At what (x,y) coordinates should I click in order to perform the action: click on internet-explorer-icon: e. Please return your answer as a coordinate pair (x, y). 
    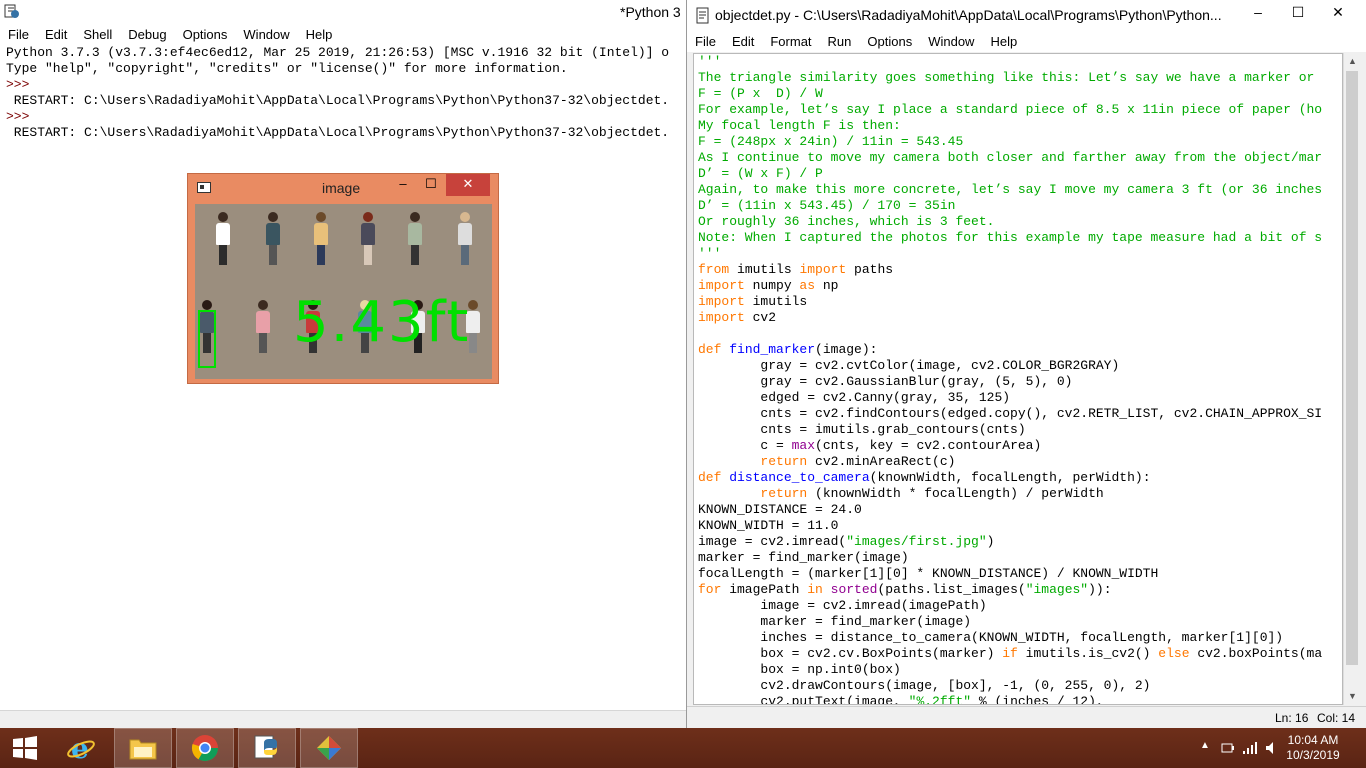
    Looking at the image, I should click on (81, 748).